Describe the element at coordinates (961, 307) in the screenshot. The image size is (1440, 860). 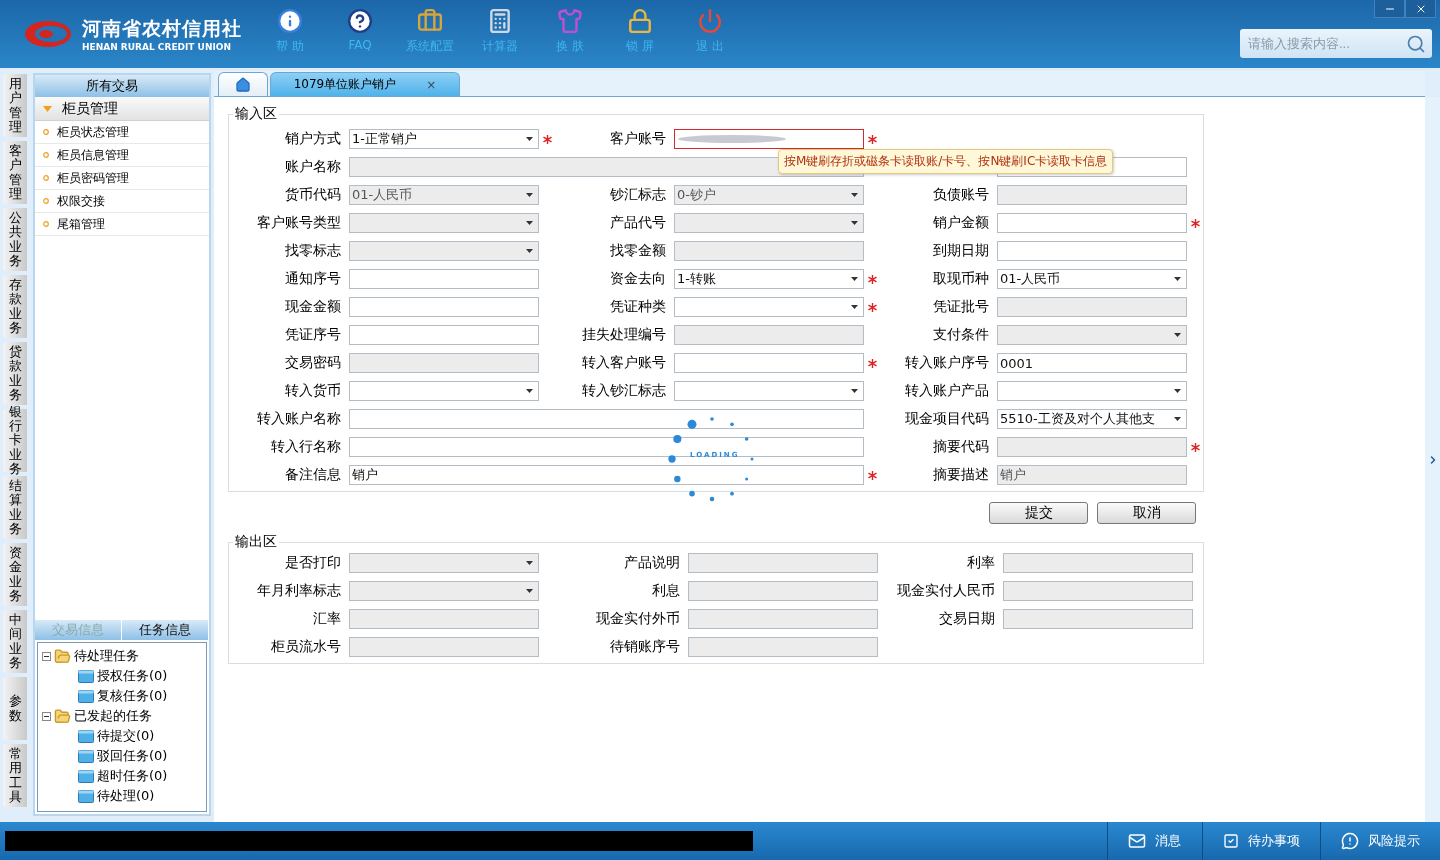
I see `field-label: 凭证批号` at that location.